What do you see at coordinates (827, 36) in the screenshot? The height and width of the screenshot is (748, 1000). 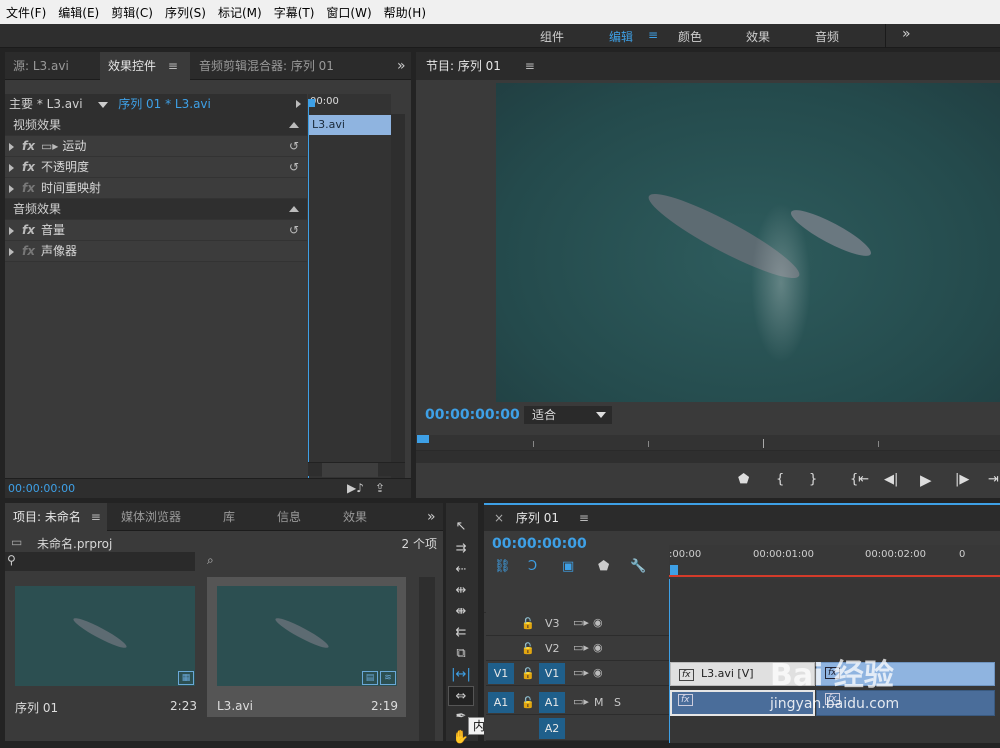 I see `workspace-audio: 音频` at bounding box center [827, 36].